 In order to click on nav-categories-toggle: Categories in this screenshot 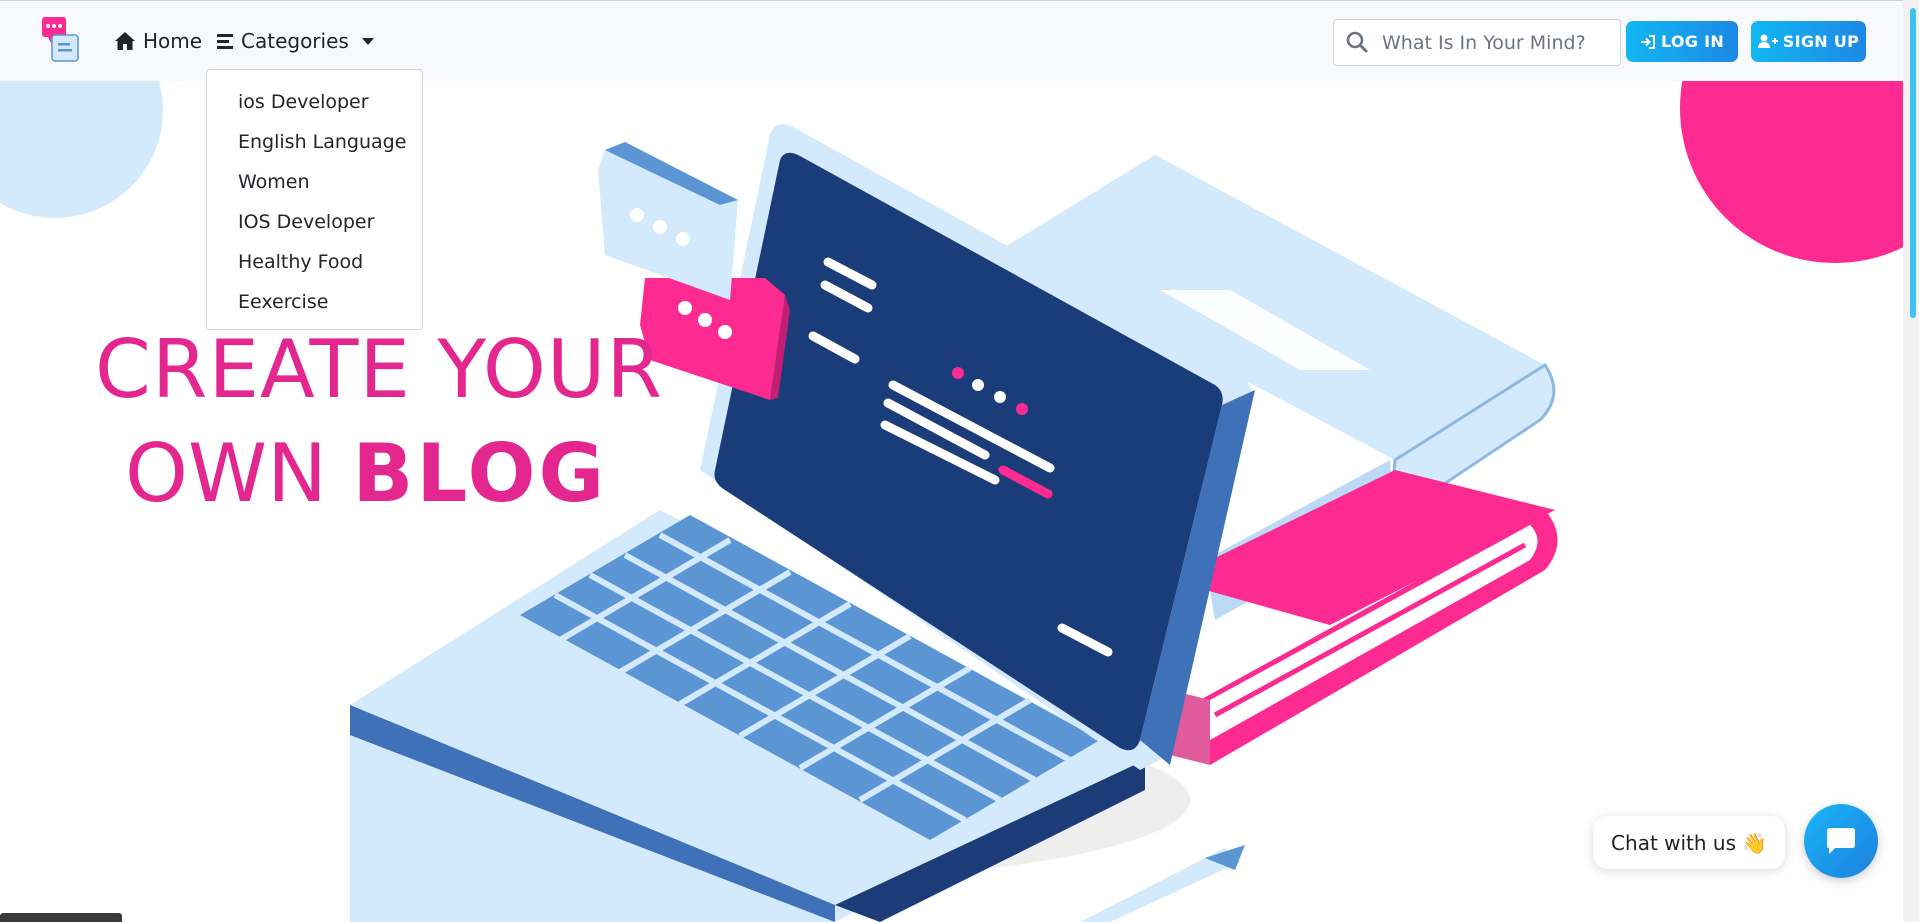, I will do `click(295, 41)`.